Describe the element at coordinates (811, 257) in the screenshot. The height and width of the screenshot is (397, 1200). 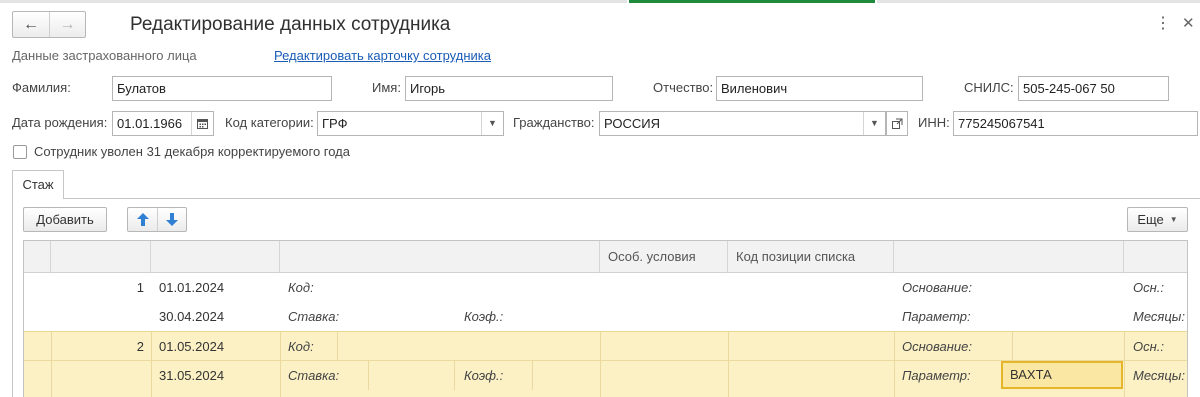
I see `header-list-position-code: Код позиции списка` at that location.